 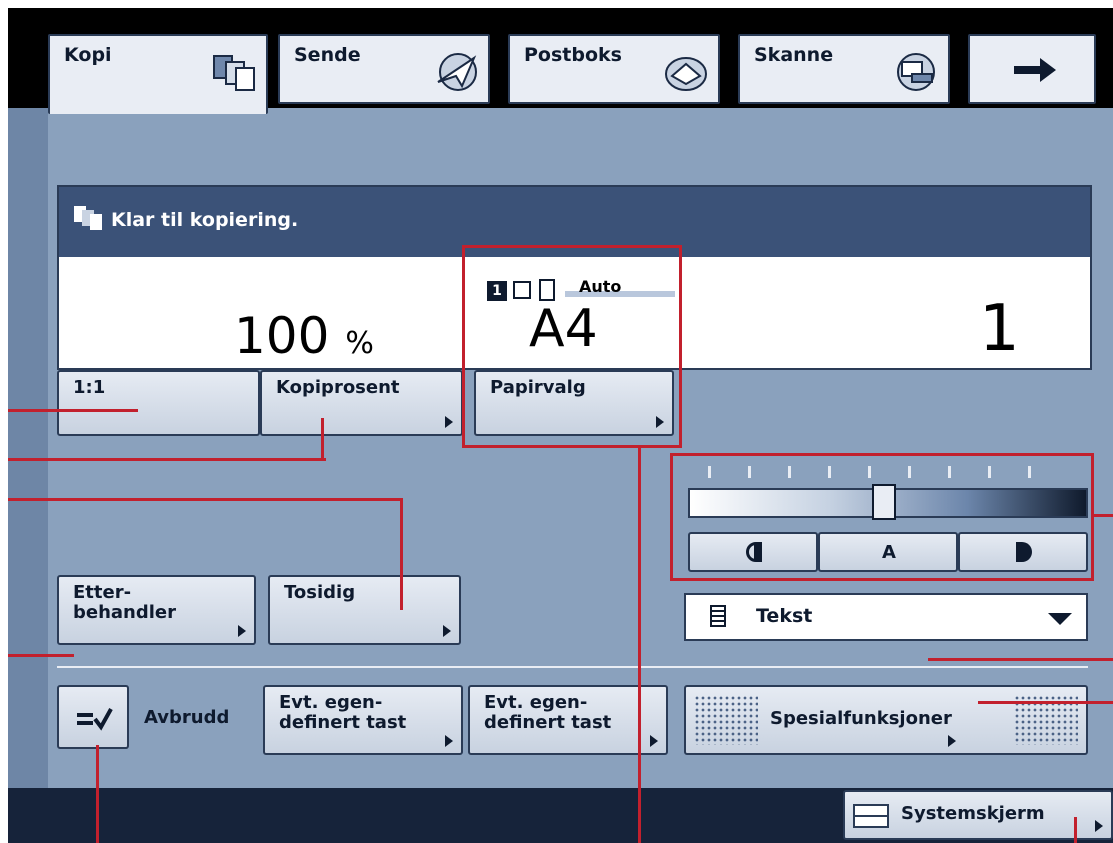 I want to click on copy-count: 1, so click(x=999, y=329).